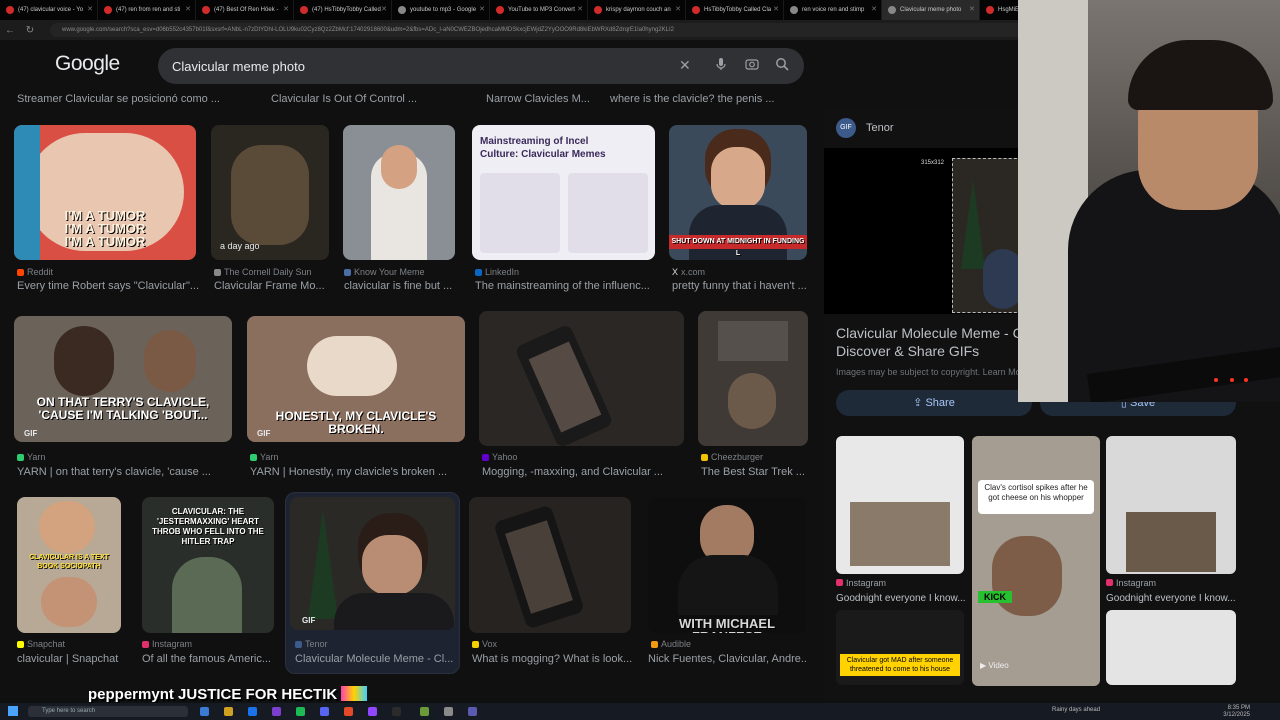  Describe the element at coordinates (372, 563) in the screenshot. I see `result-thumbnail: GIF` at that location.